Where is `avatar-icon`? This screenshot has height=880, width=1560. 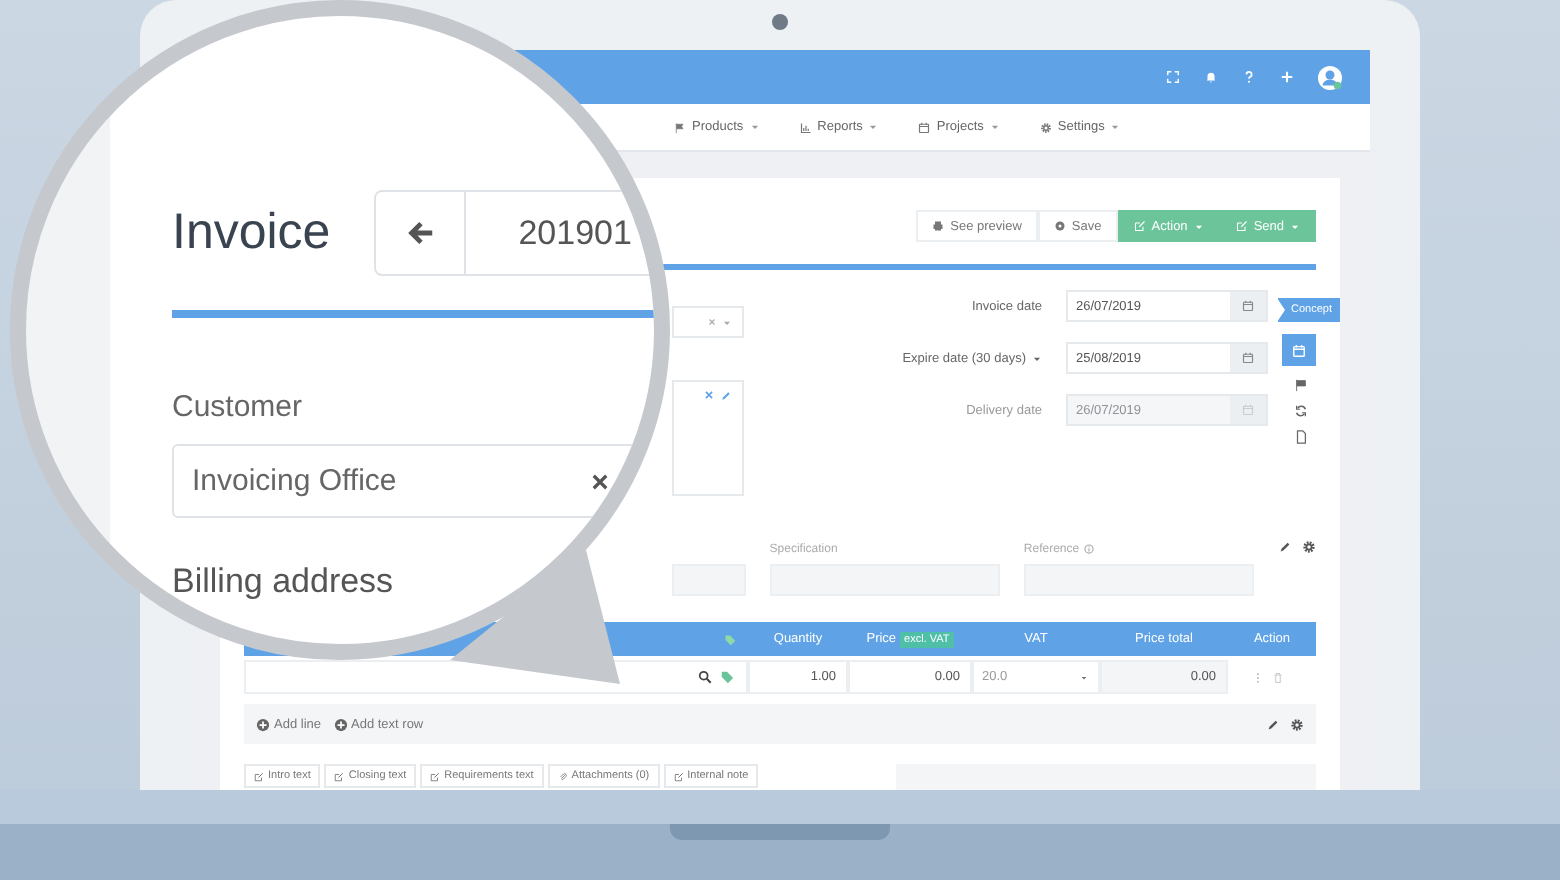 avatar-icon is located at coordinates (1330, 77).